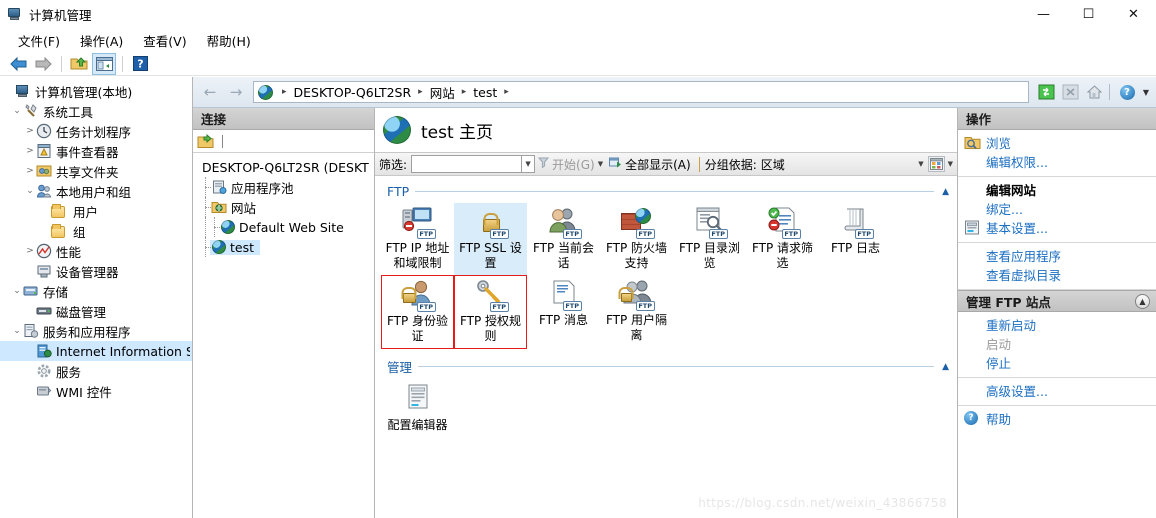 Image resolution: width=1156 pixels, height=518 pixels. Describe the element at coordinates (84, 92) in the screenshot. I see `tree-item-label: 计算机管理(本地)` at that location.